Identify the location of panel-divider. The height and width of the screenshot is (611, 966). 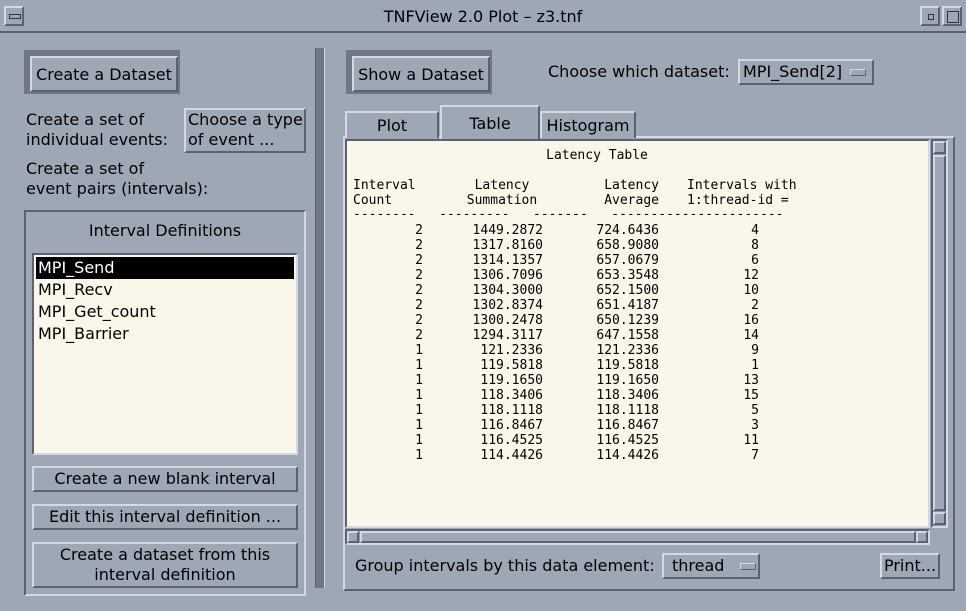
(320, 318).